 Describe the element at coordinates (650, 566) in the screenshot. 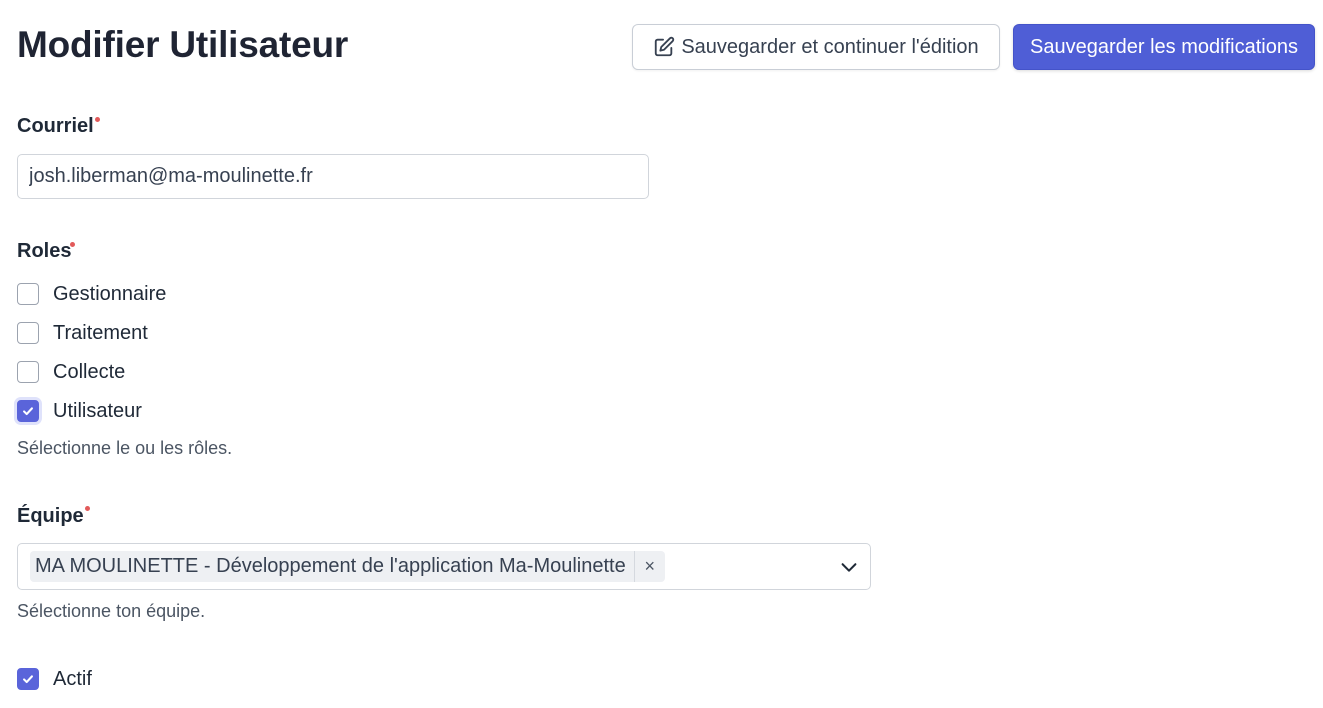

I see `remove-chip-button: ×` at that location.